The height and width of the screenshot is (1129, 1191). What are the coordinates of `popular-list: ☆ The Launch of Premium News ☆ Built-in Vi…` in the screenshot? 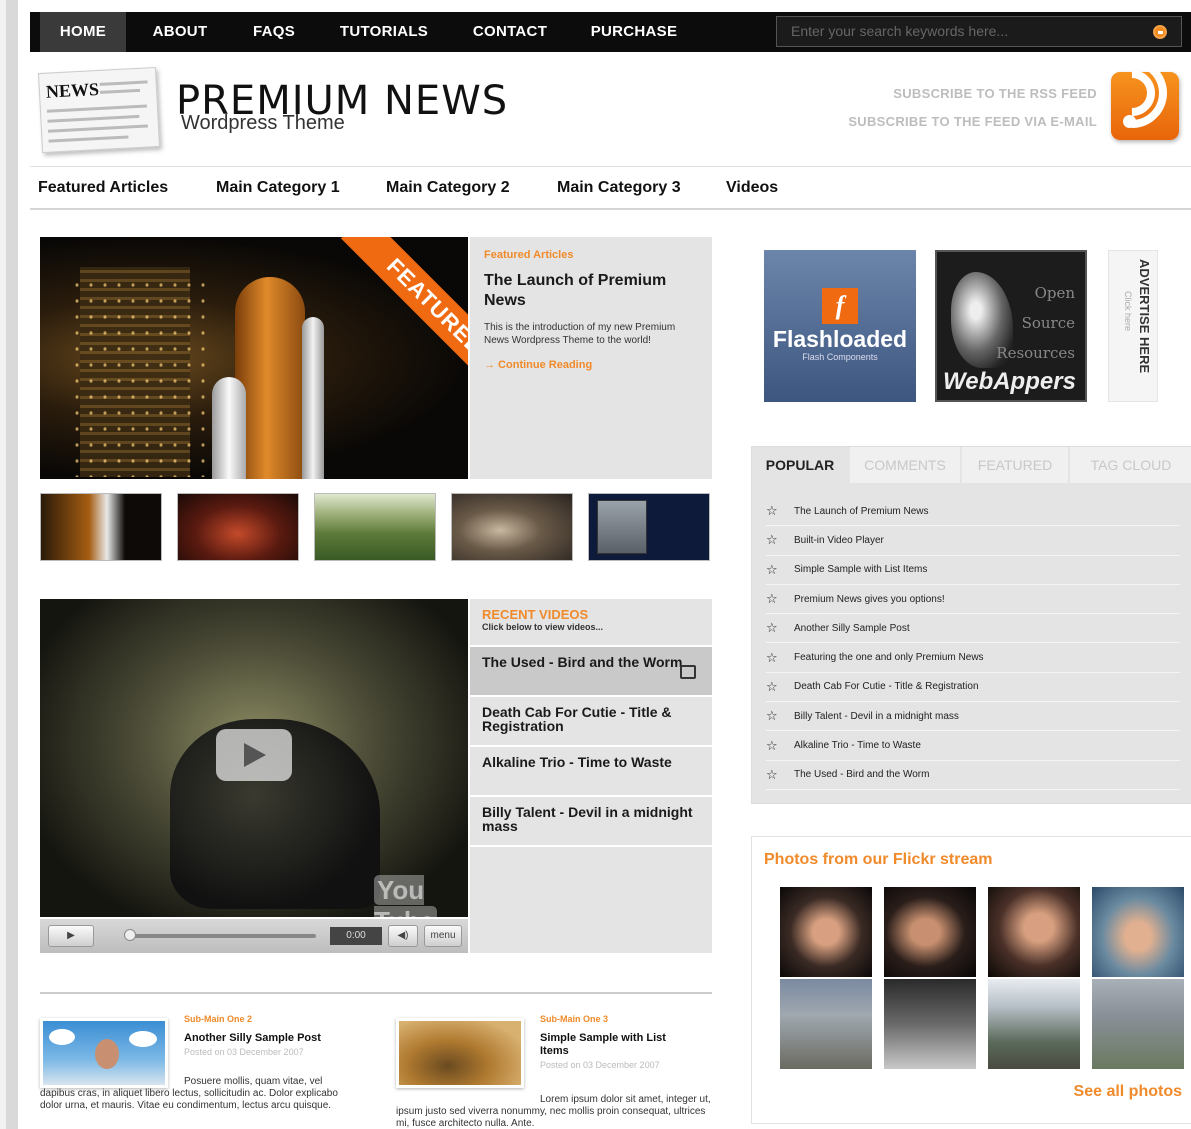 It's located at (973, 643).